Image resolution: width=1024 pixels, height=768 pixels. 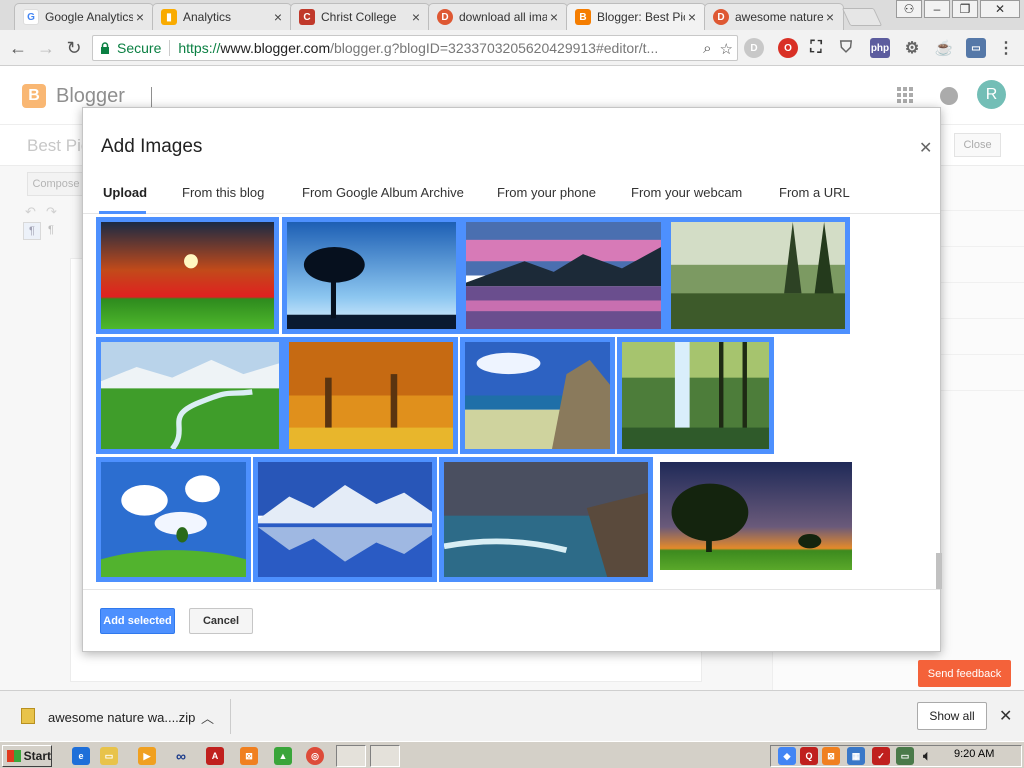 What do you see at coordinates (1000, 9) in the screenshot?
I see `window-close-button: ✕` at bounding box center [1000, 9].